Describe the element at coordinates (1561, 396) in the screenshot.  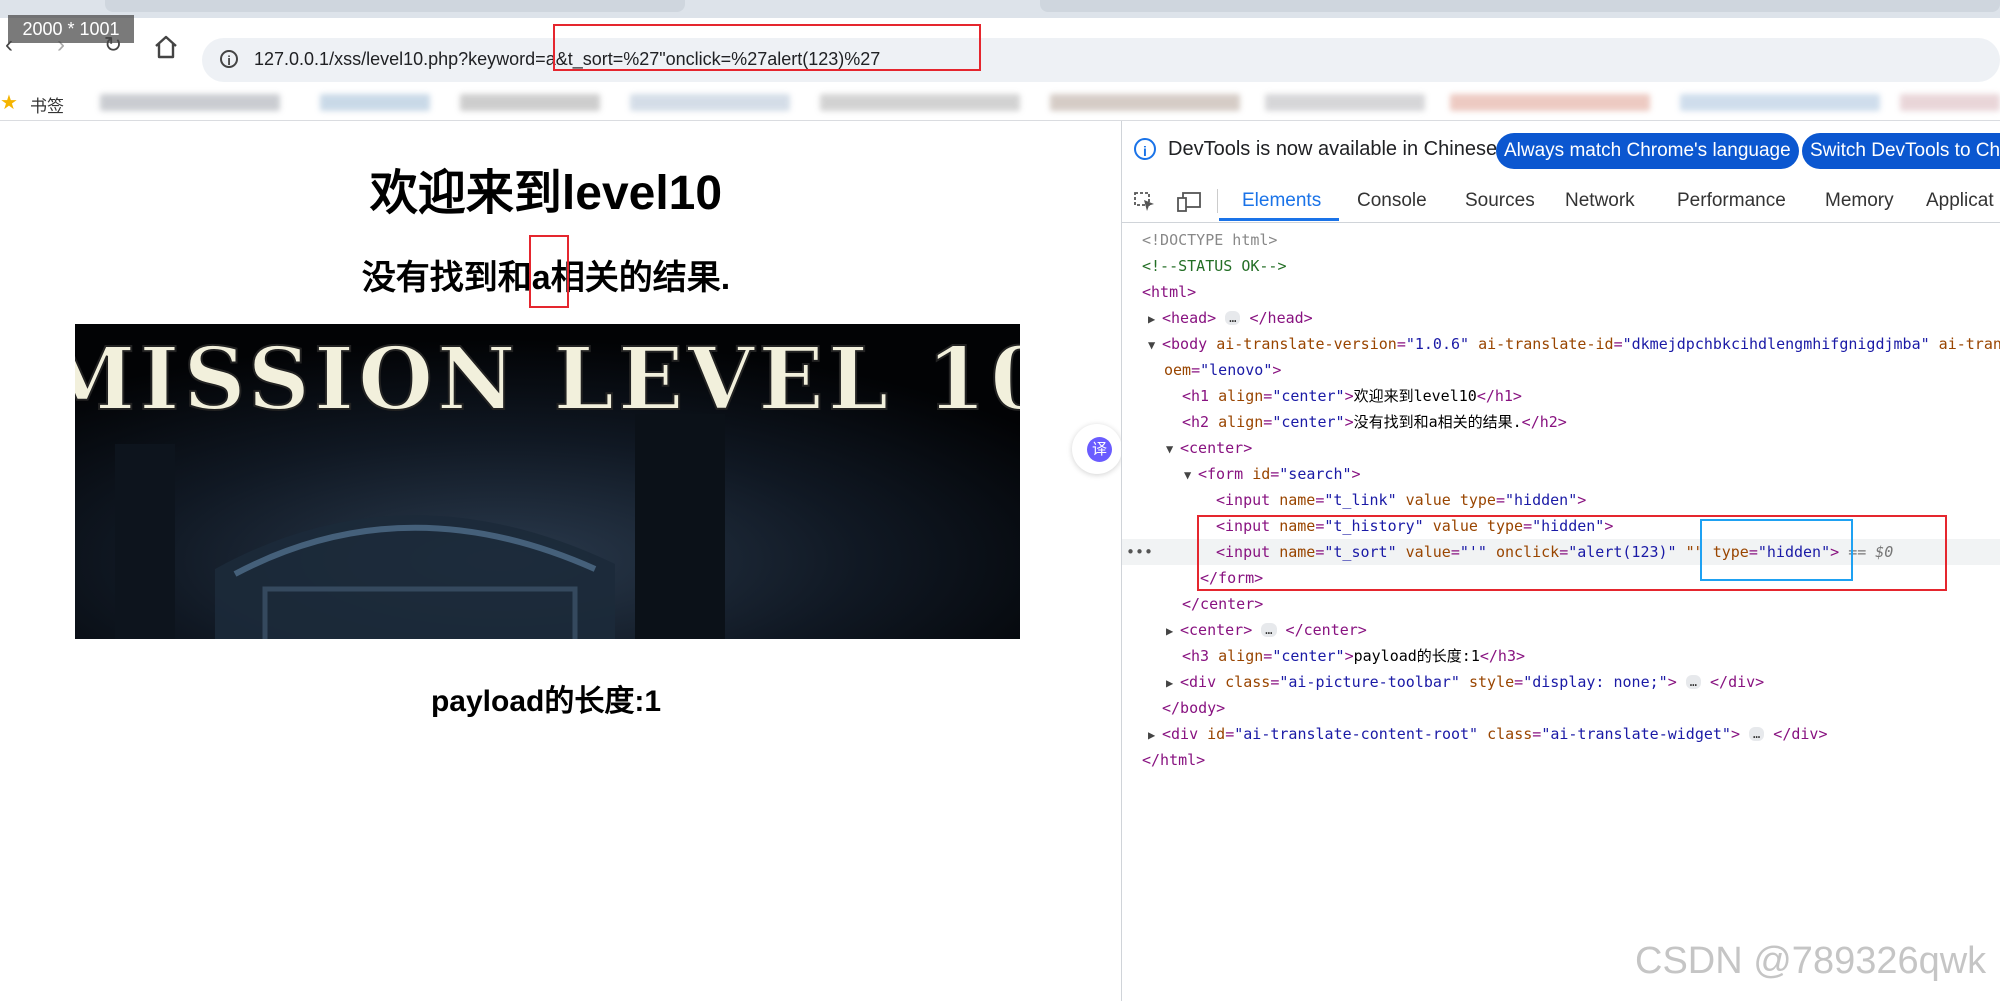
I see `dom-node-h1: <h1 align="center">欢迎来到level10</h1>` at that location.